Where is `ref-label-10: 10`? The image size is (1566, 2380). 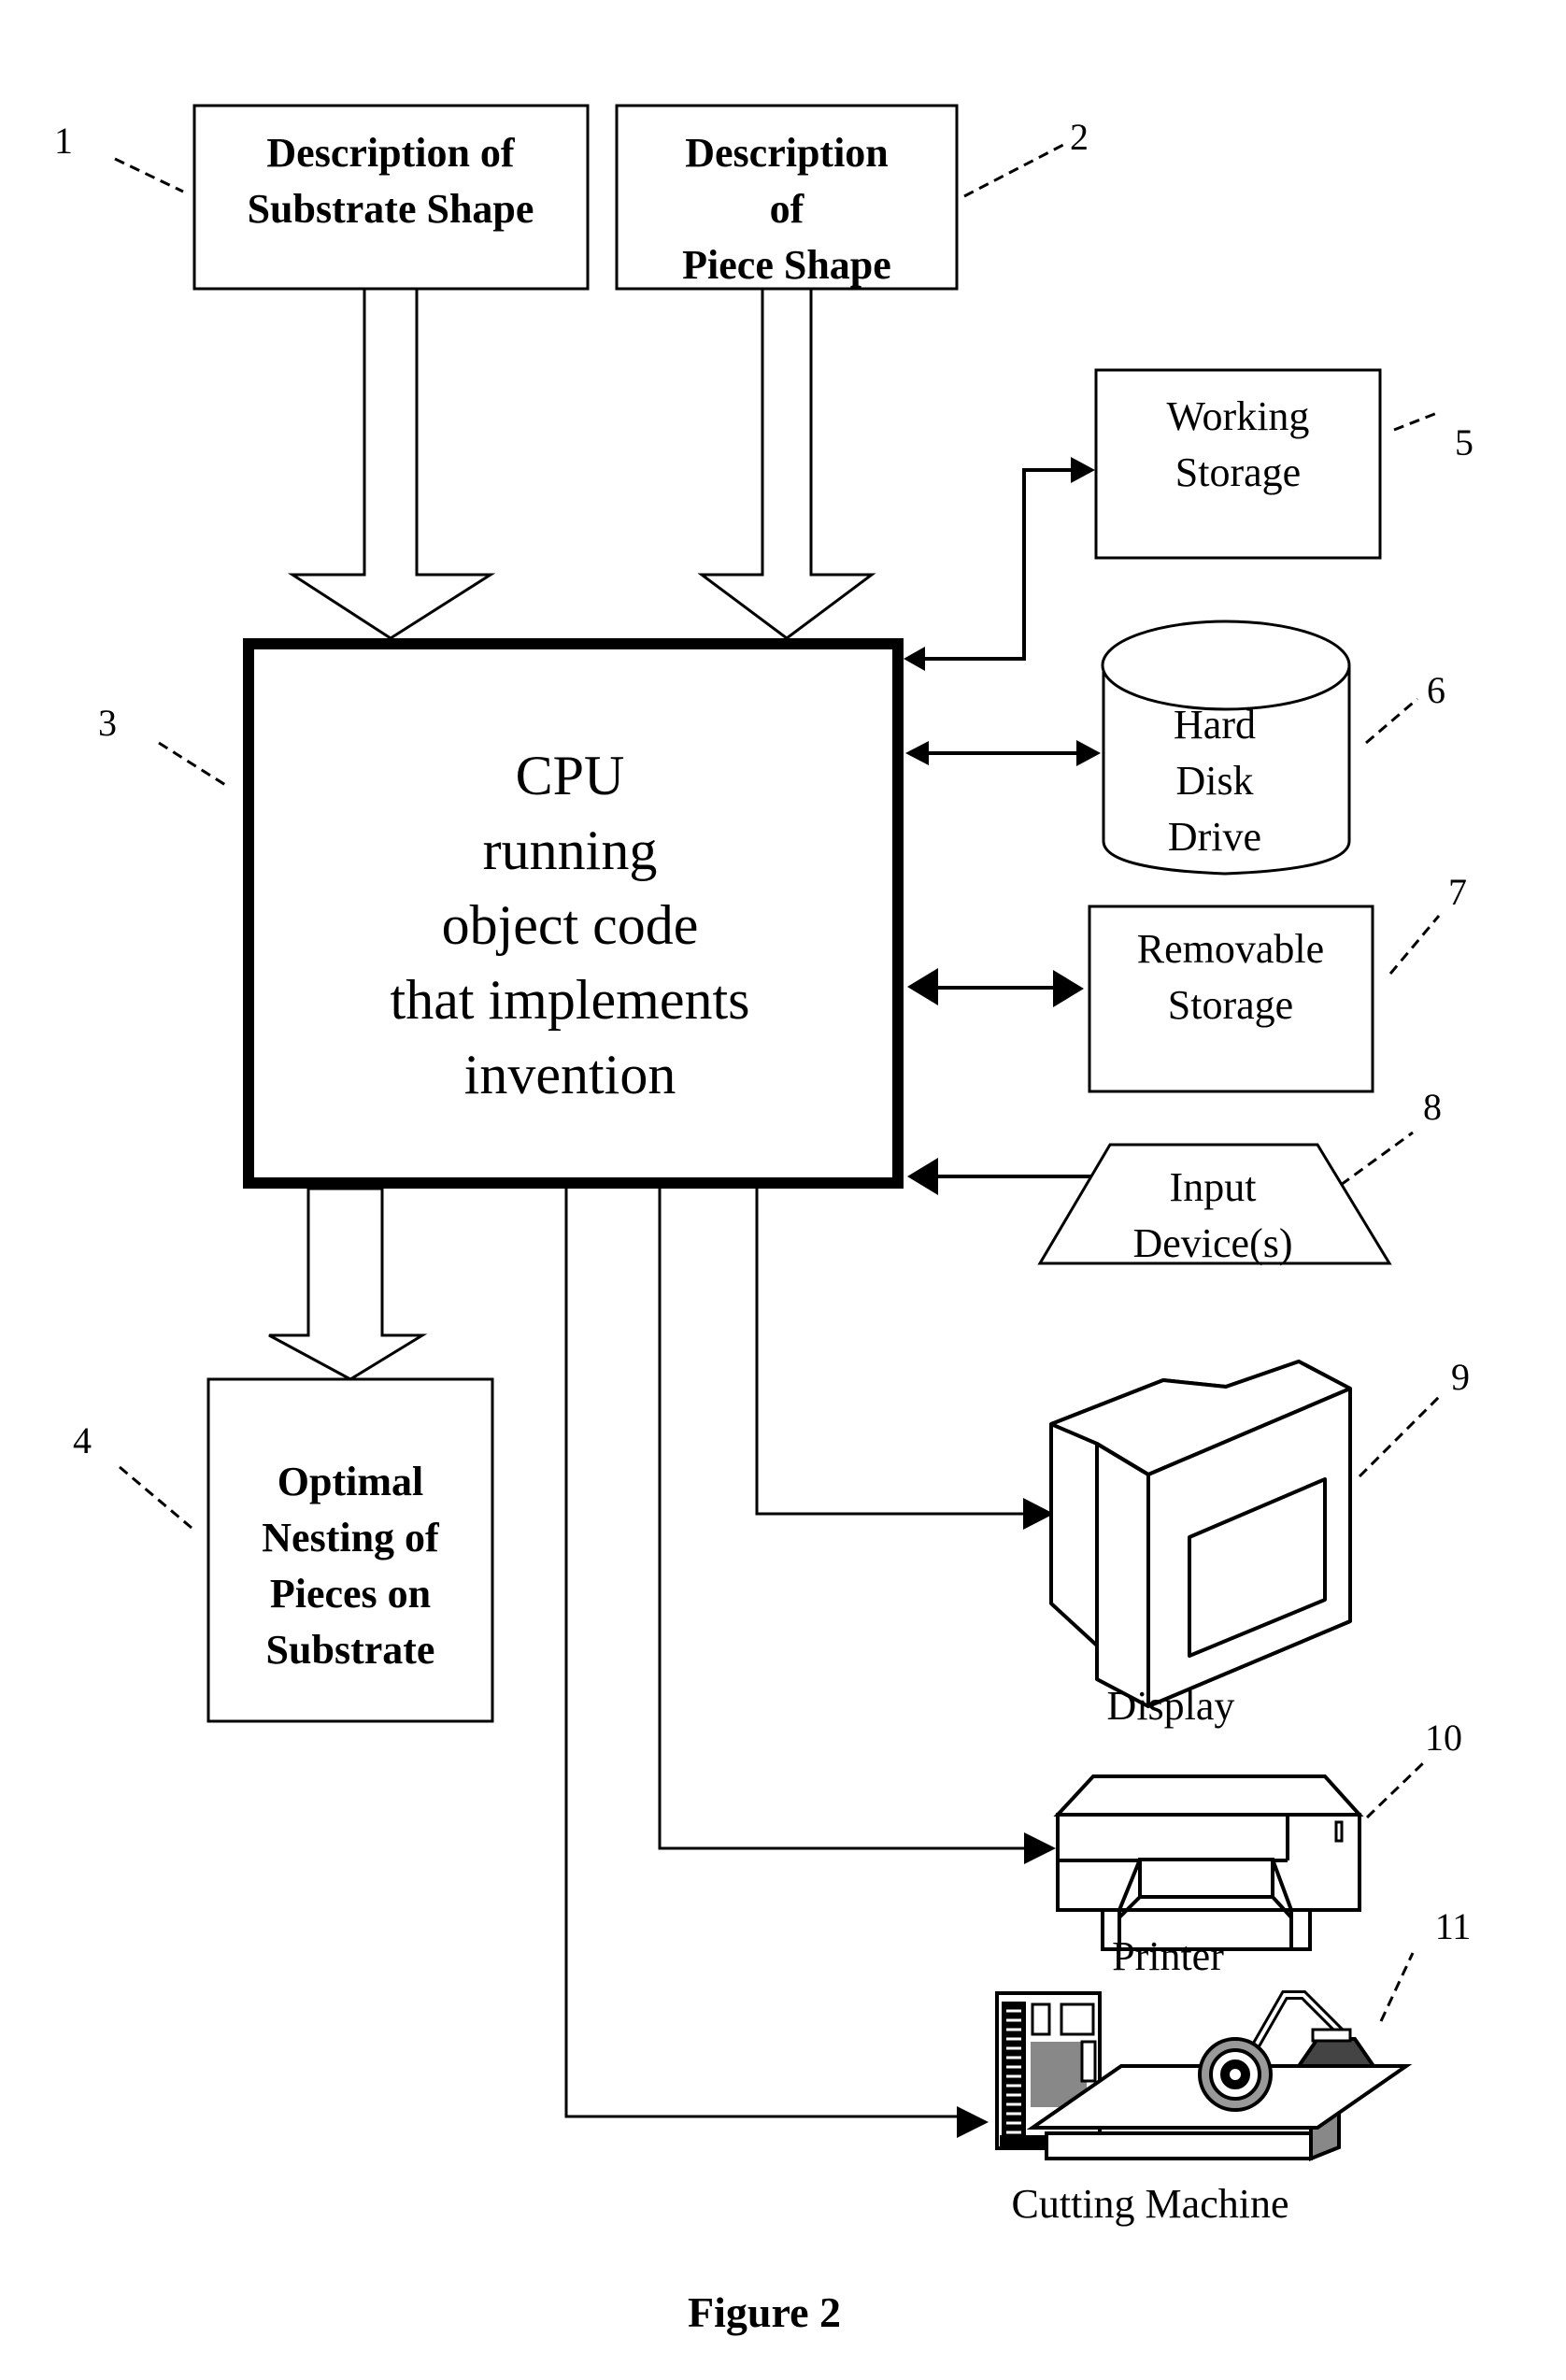 ref-label-10: 10 is located at coordinates (1414, 1768).